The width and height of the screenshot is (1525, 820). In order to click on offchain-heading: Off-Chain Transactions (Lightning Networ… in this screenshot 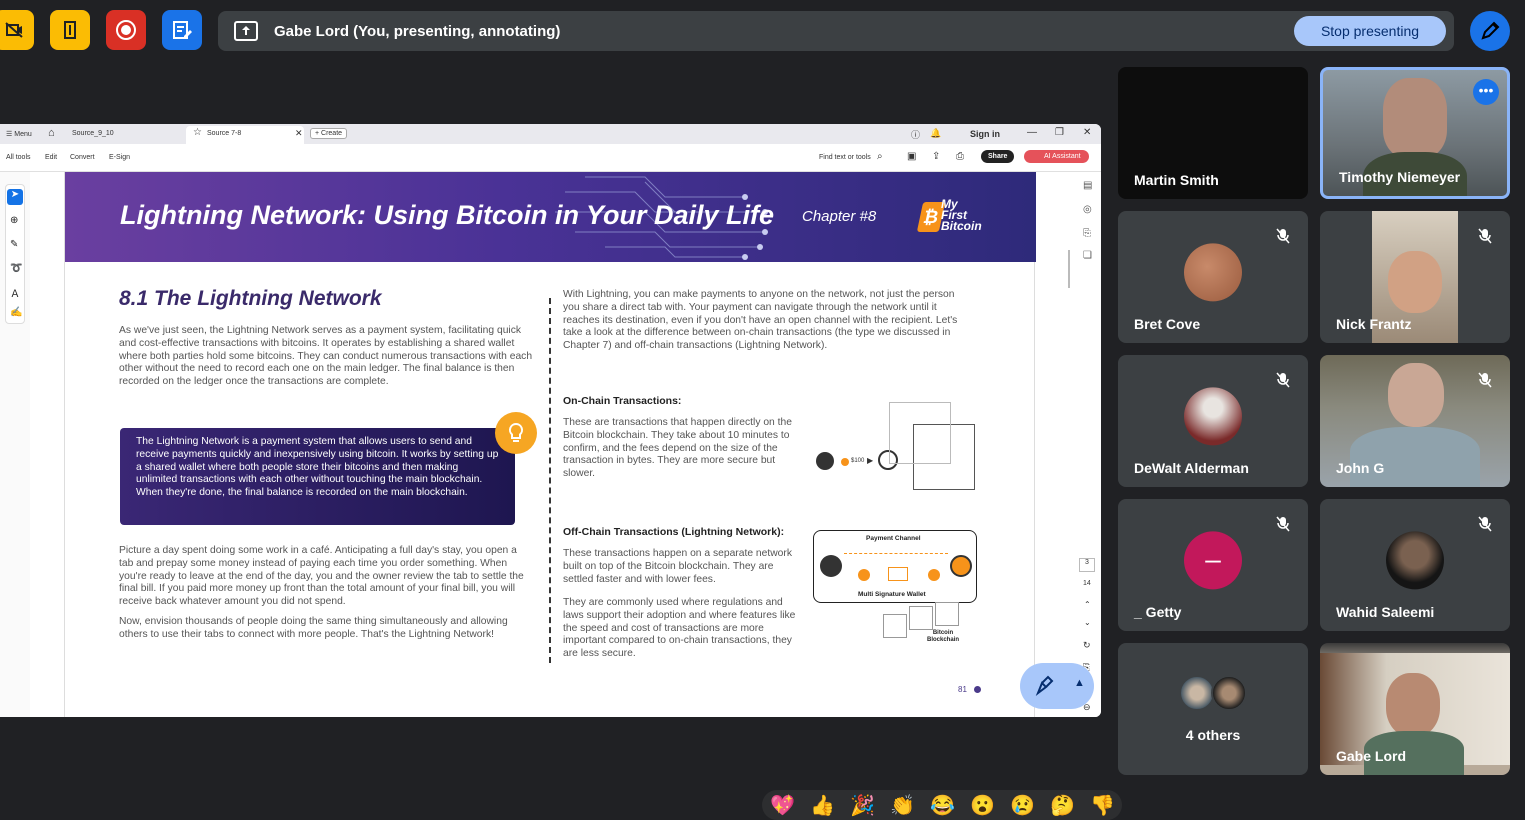, I will do `click(674, 532)`.